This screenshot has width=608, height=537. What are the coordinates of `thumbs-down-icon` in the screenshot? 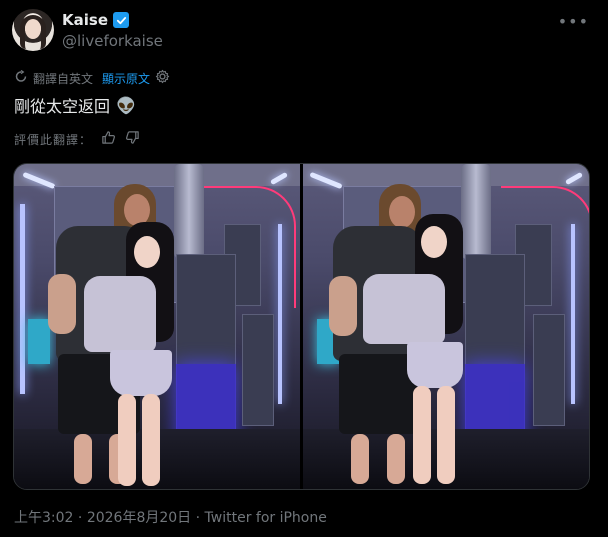 It's located at (132, 139).